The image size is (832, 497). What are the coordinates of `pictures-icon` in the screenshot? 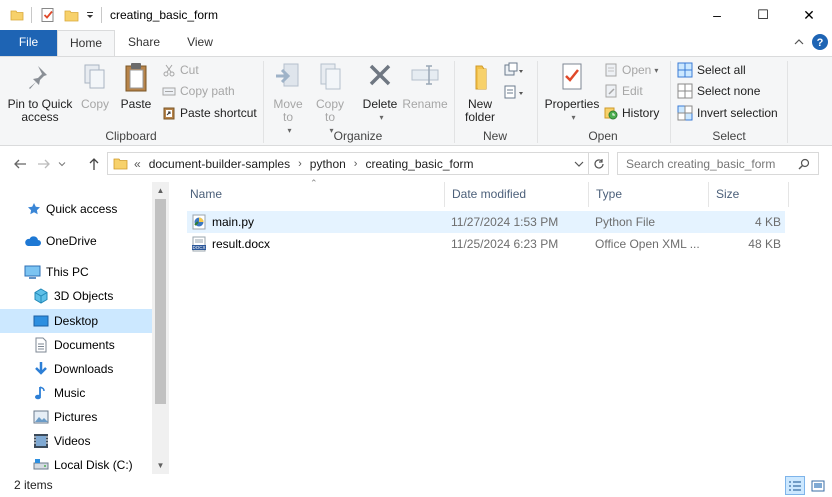 It's located at (41, 417).